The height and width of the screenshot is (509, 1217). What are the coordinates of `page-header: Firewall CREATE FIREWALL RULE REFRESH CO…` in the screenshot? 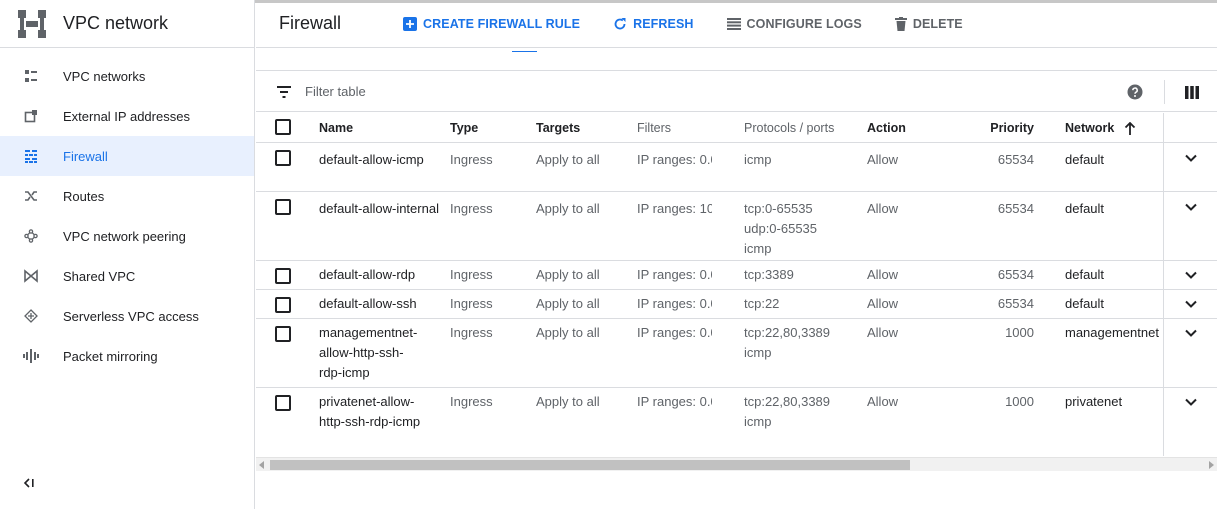 It's located at (736, 24).